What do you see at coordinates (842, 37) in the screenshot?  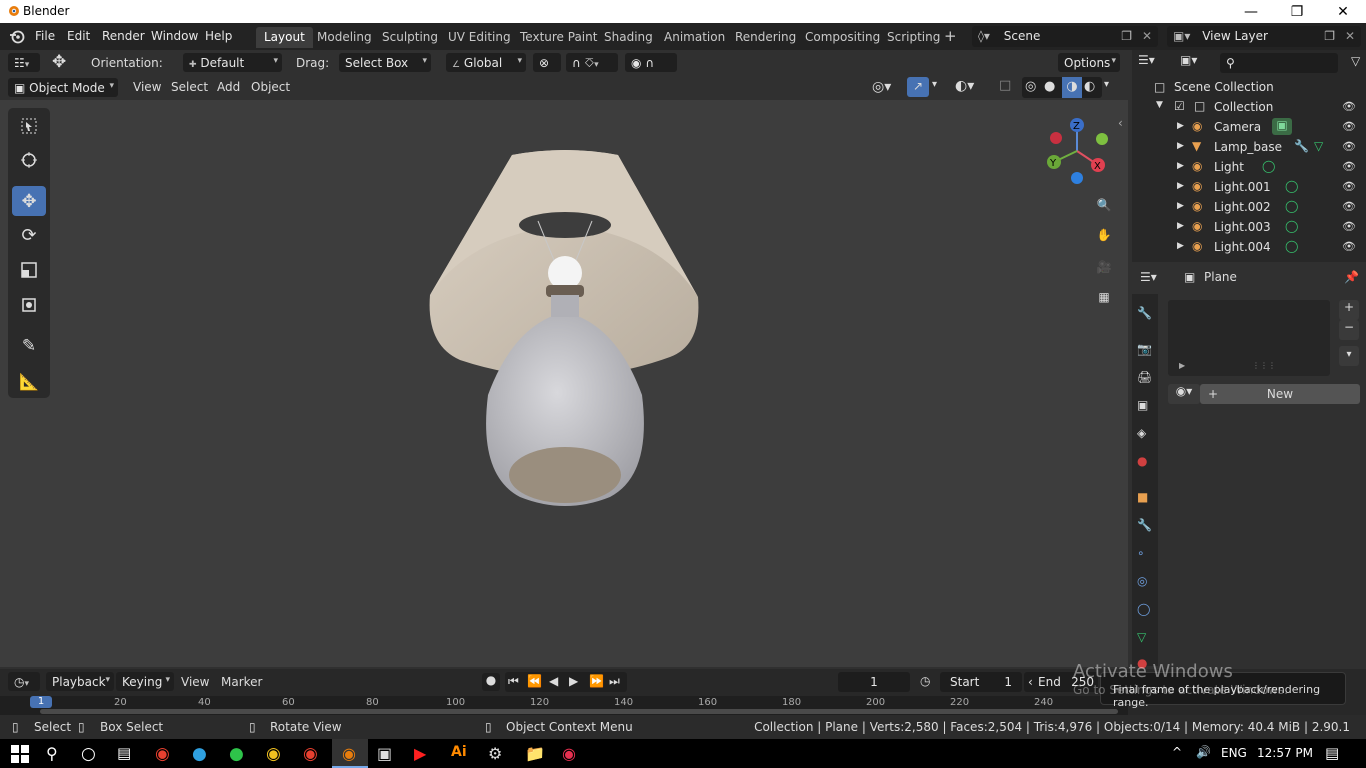 I see `tab-compositing: Compositing` at bounding box center [842, 37].